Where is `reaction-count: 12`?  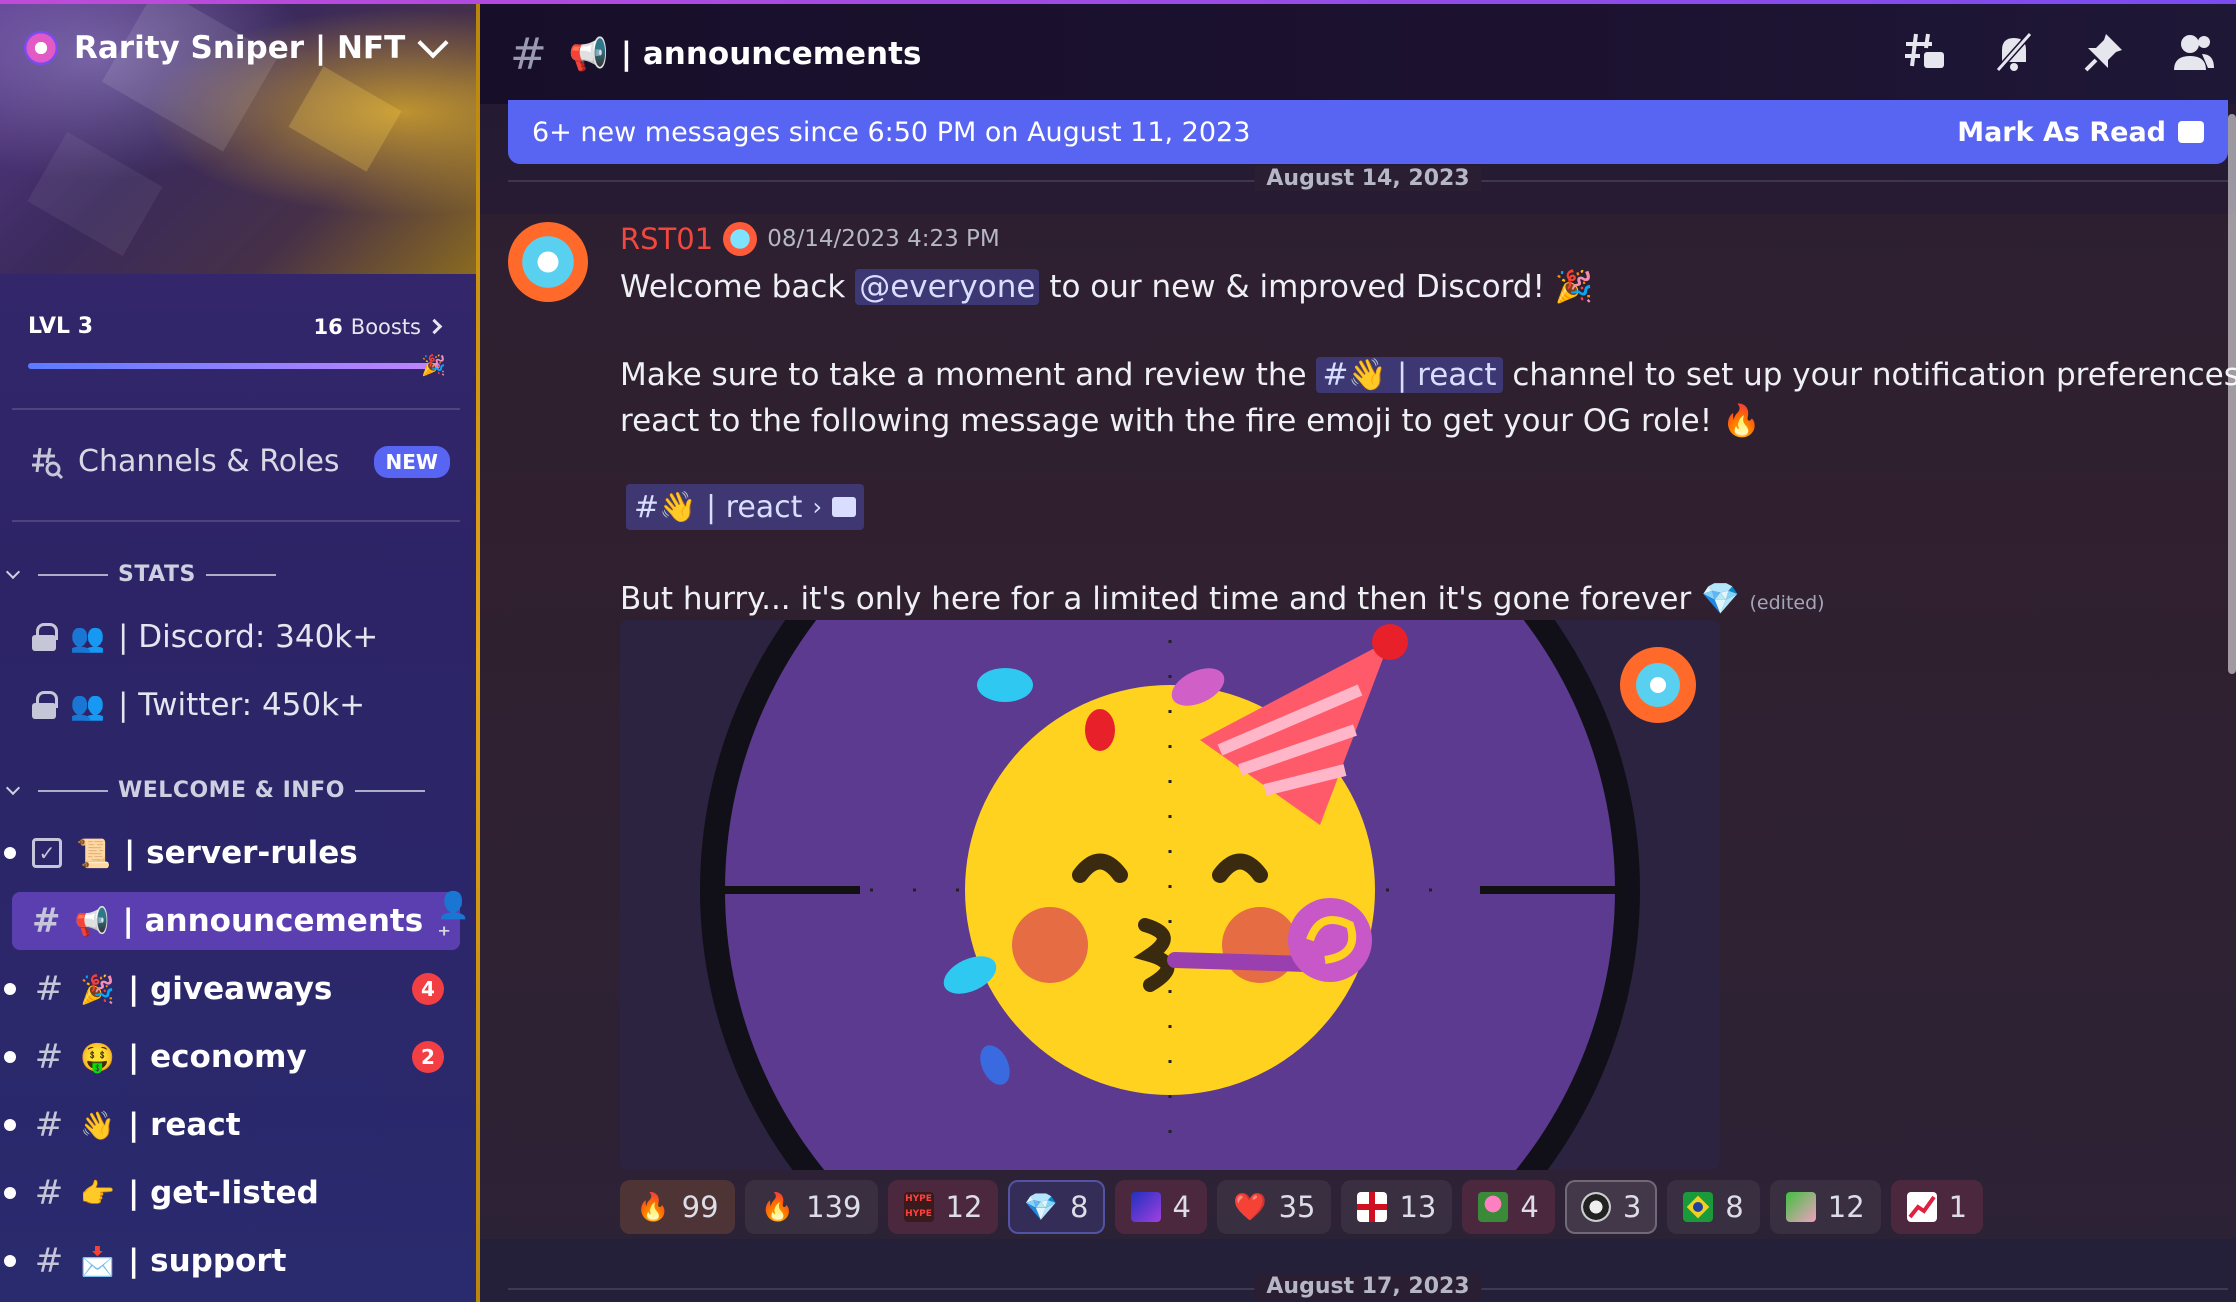 reaction-count: 12 is located at coordinates (964, 1207).